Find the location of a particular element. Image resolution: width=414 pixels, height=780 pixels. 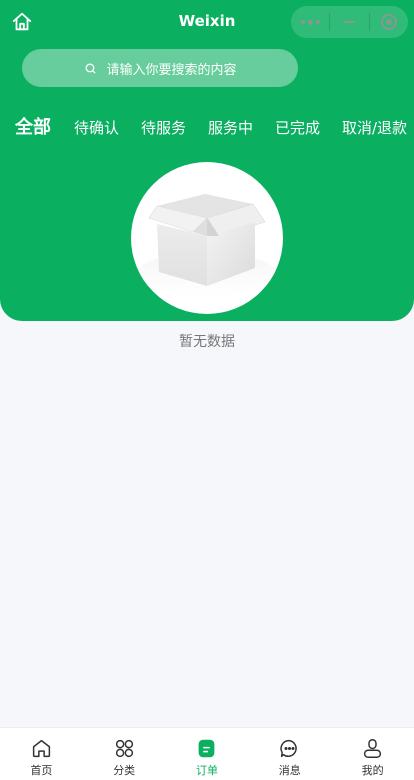

minimize-icon is located at coordinates (349, 22).